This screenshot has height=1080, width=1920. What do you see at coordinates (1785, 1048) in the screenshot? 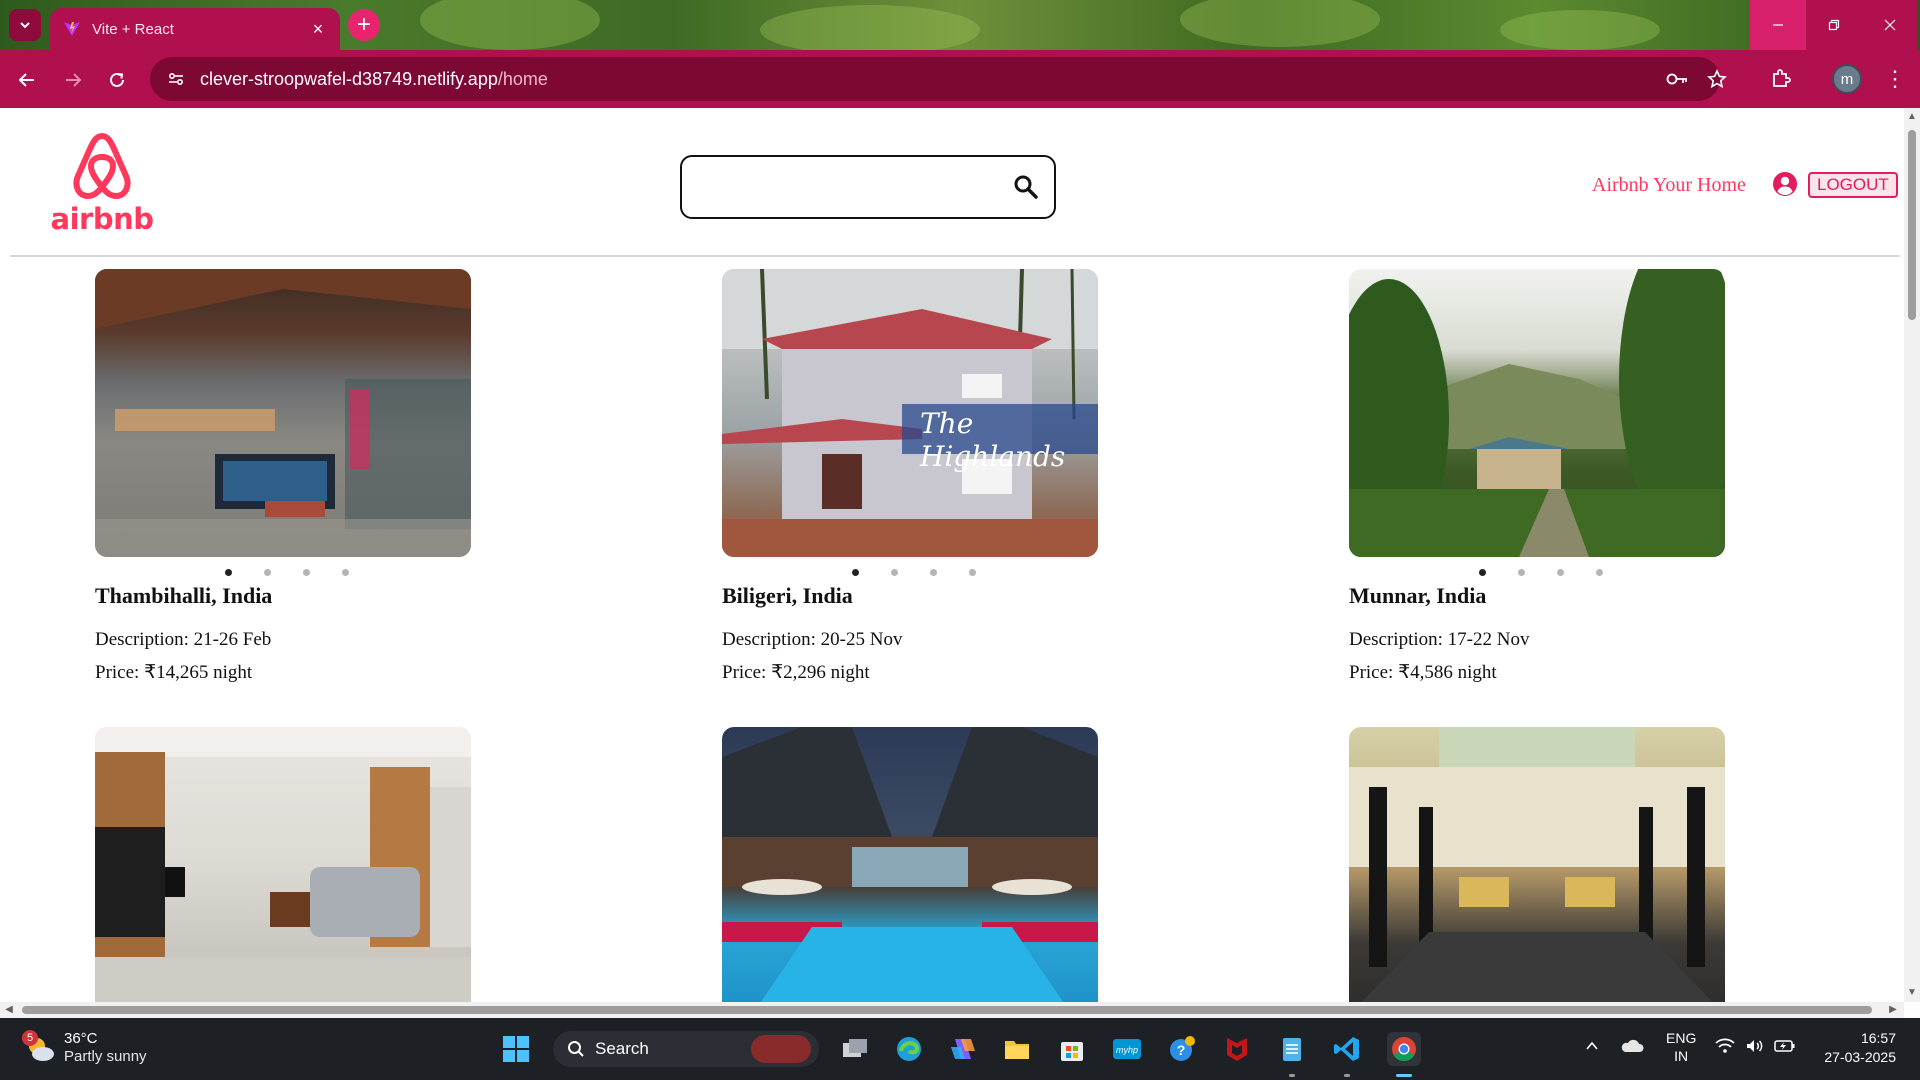
I see `battery-charging-icon` at bounding box center [1785, 1048].